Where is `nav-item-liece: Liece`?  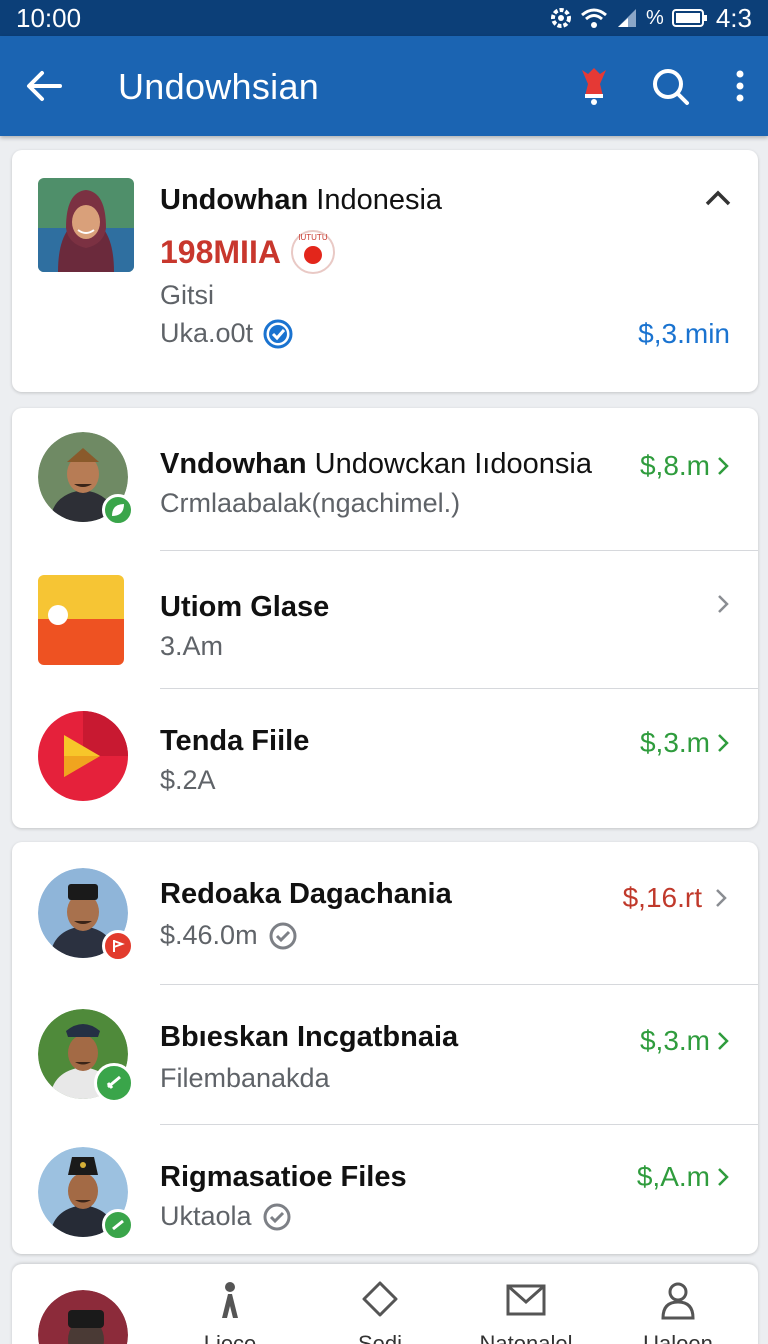
nav-item-liece: Liece is located at coordinates (230, 1312).